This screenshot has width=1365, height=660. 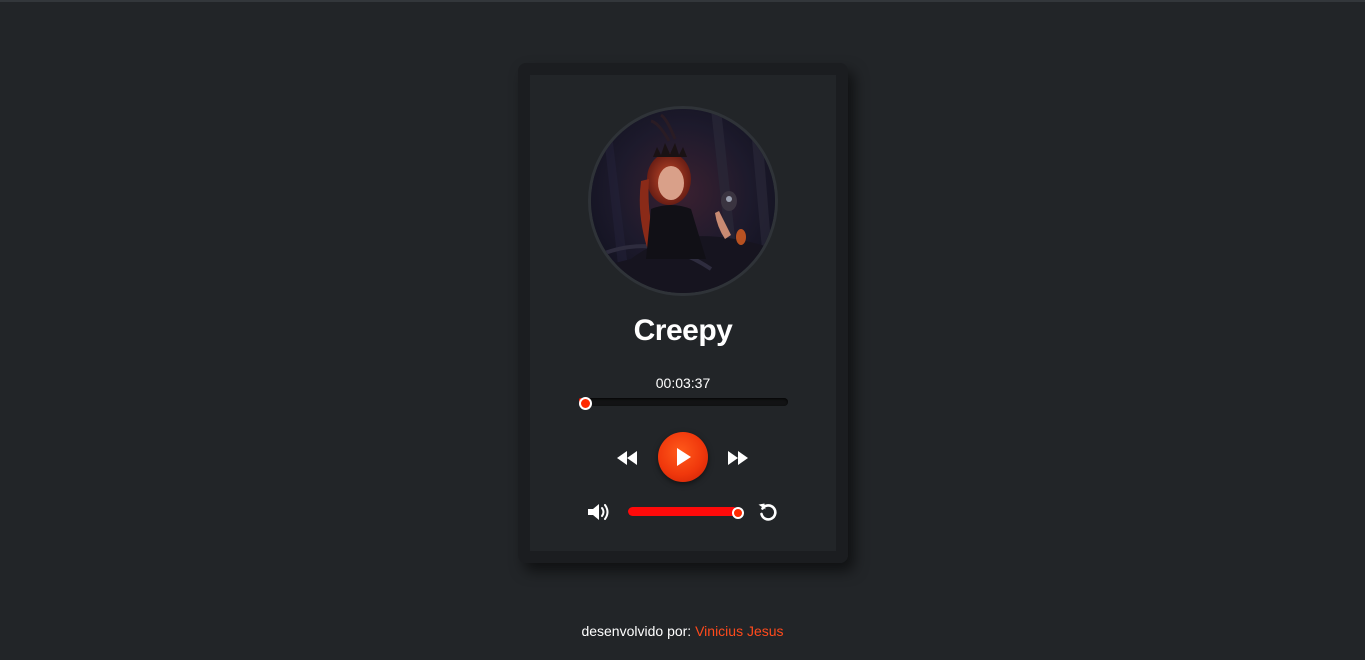 I want to click on volume-fill, so click(x=683, y=511).